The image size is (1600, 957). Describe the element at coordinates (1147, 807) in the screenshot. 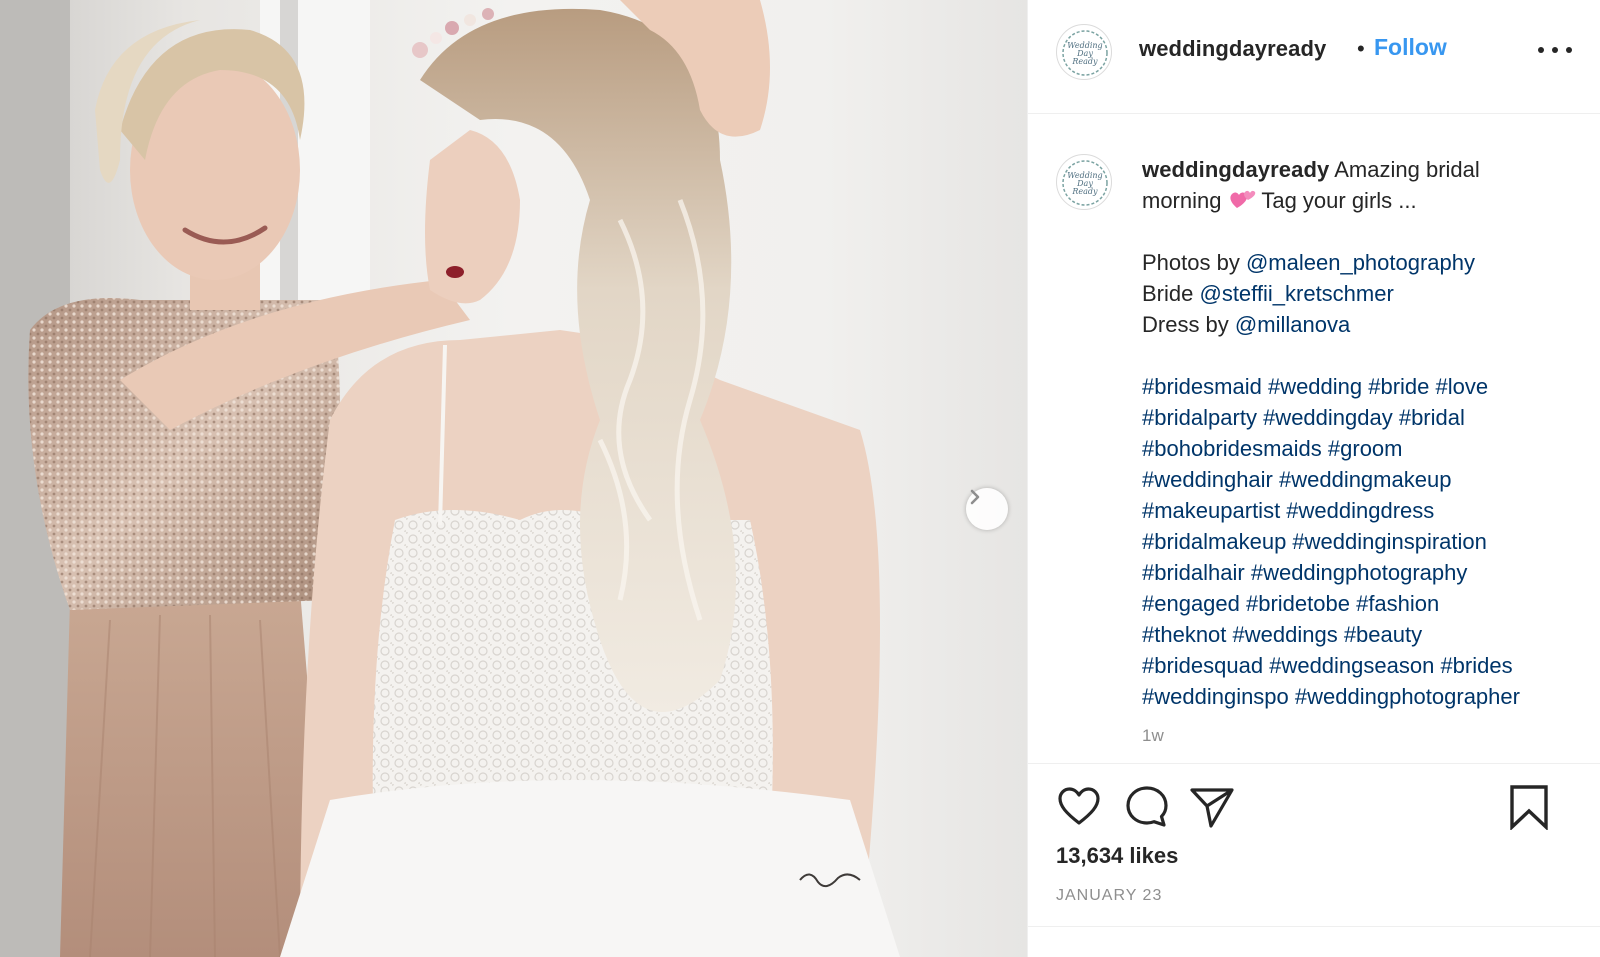

I see `comment-icon` at that location.